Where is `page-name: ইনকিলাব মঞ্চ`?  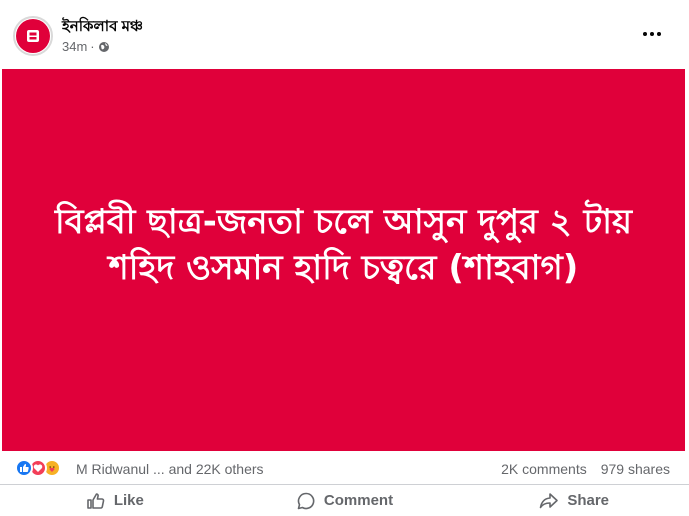
page-name: ইনকিলাব মঞ্চ is located at coordinates (102, 27).